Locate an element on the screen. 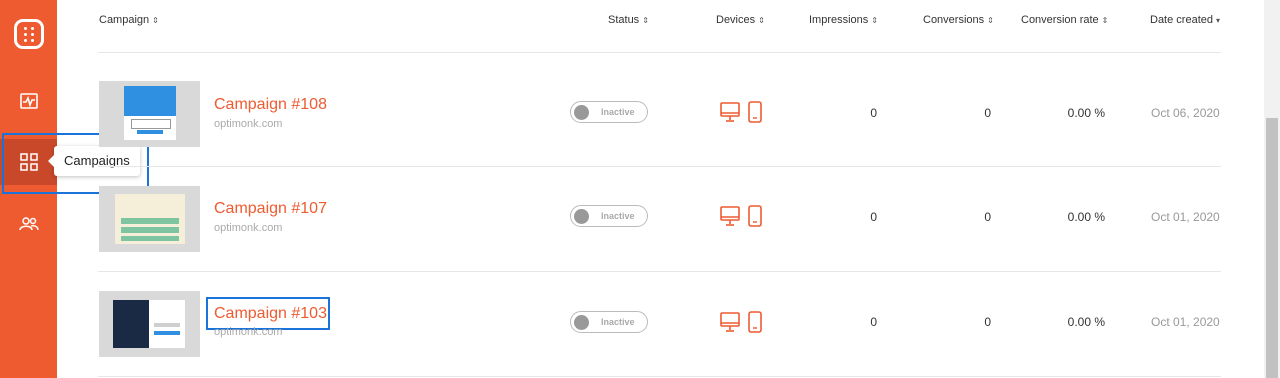 Image resolution: width=1280 pixels, height=378 pixels. header-impressions-label: Impressions is located at coordinates (839, 20).